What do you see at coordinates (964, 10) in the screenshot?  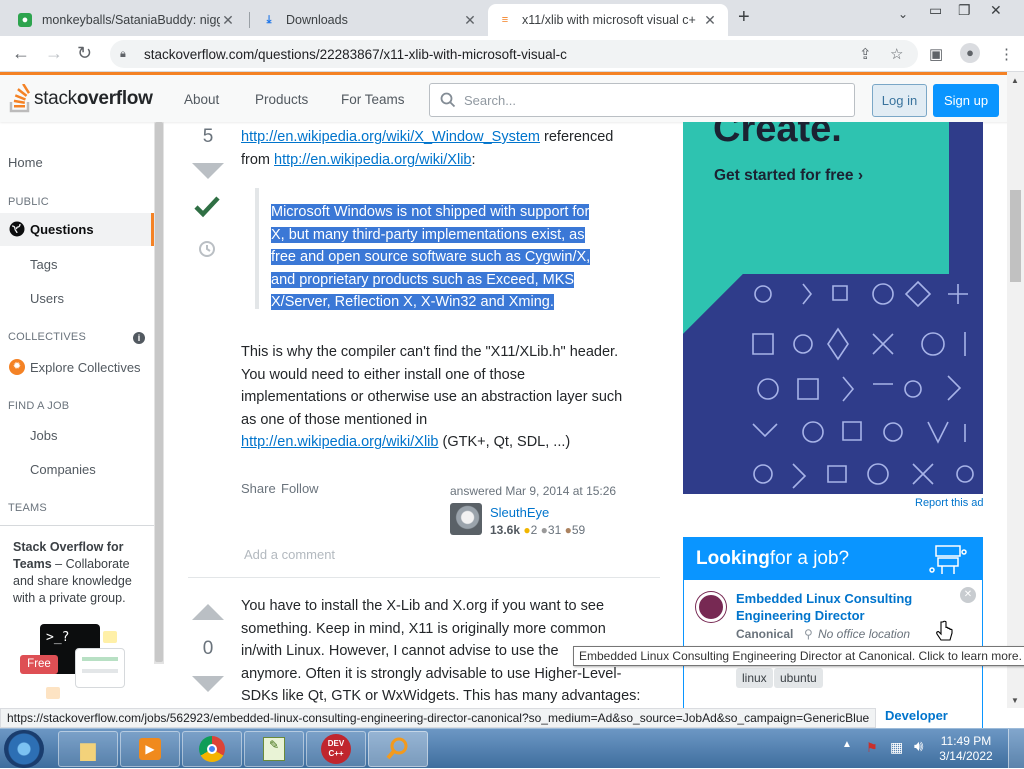 I see `restore-icon: ❐` at bounding box center [964, 10].